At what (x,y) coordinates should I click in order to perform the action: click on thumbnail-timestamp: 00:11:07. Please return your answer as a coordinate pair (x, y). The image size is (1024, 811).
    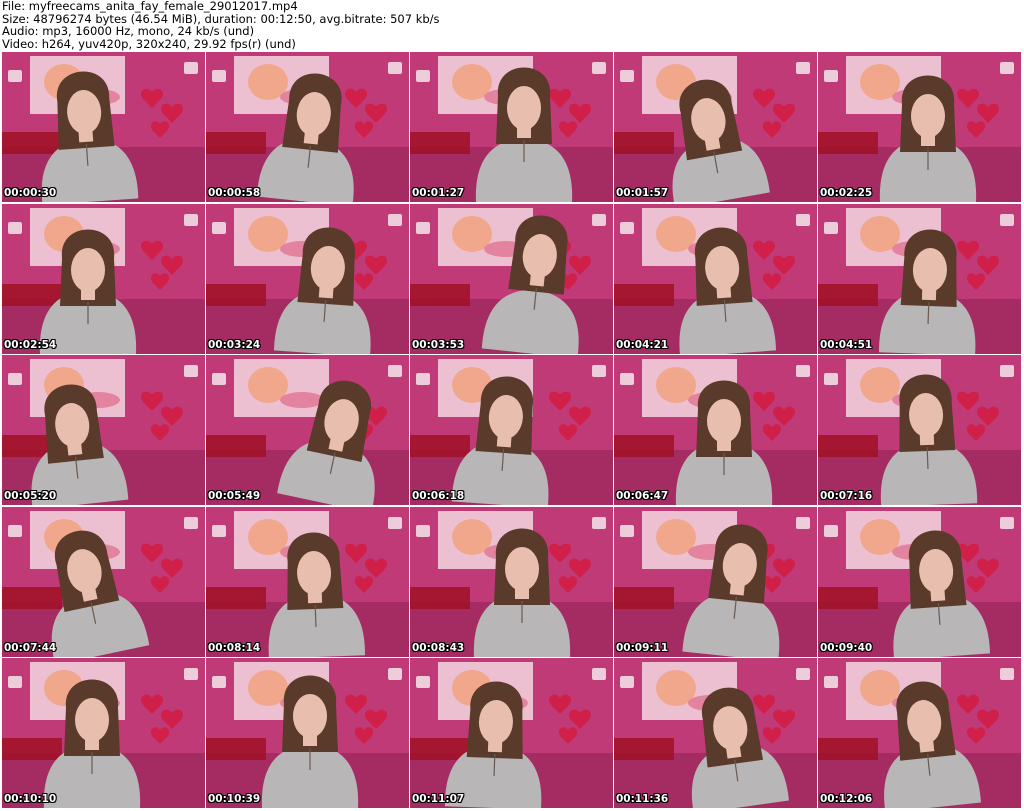
    Looking at the image, I should click on (438, 799).